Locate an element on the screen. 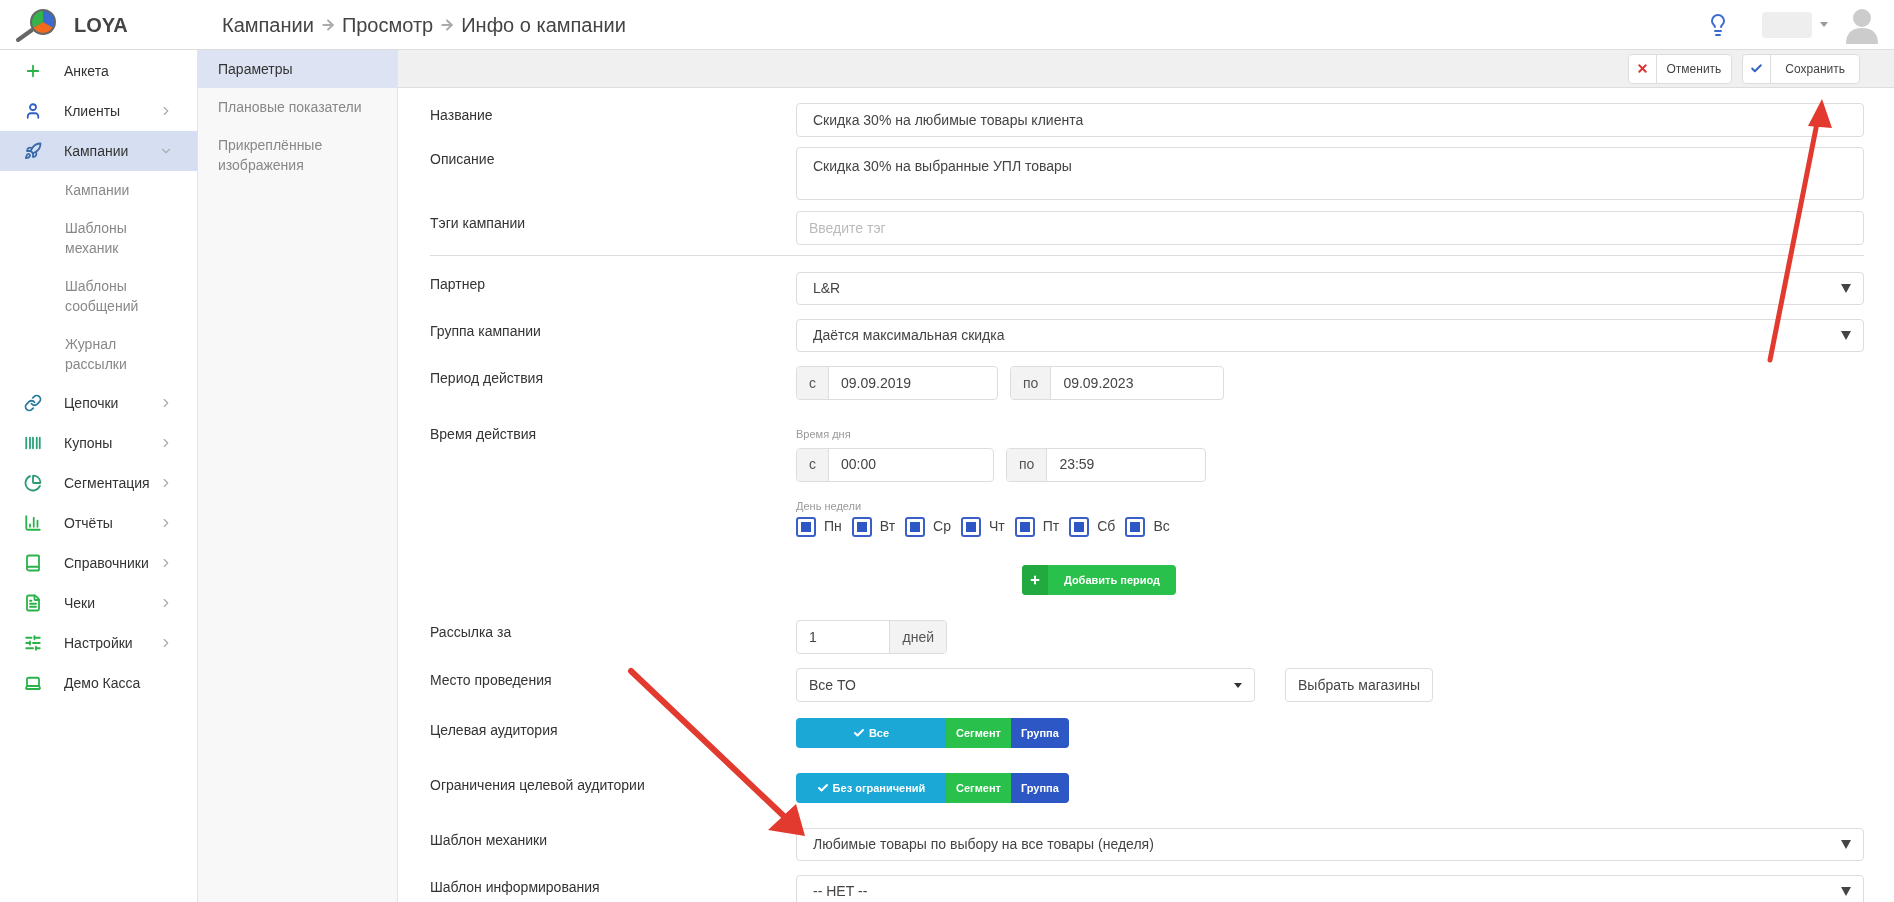 This screenshot has width=1894, height=902. field-label: Ограничения целевой аудитории is located at coordinates (538, 785).